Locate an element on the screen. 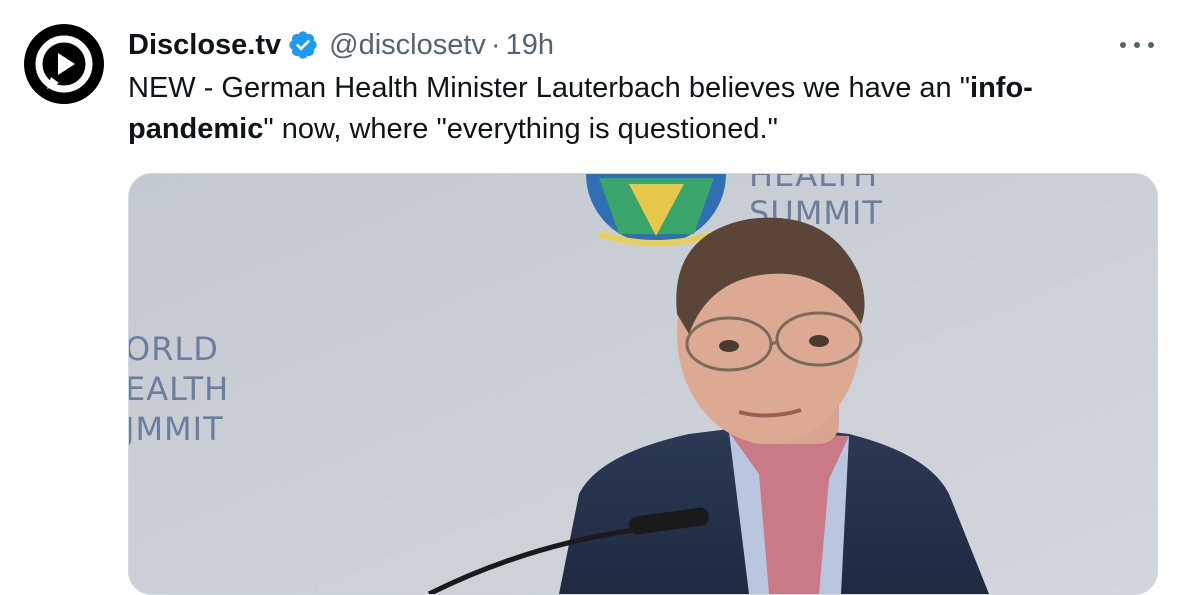  more-options-icon is located at coordinates (1137, 45).